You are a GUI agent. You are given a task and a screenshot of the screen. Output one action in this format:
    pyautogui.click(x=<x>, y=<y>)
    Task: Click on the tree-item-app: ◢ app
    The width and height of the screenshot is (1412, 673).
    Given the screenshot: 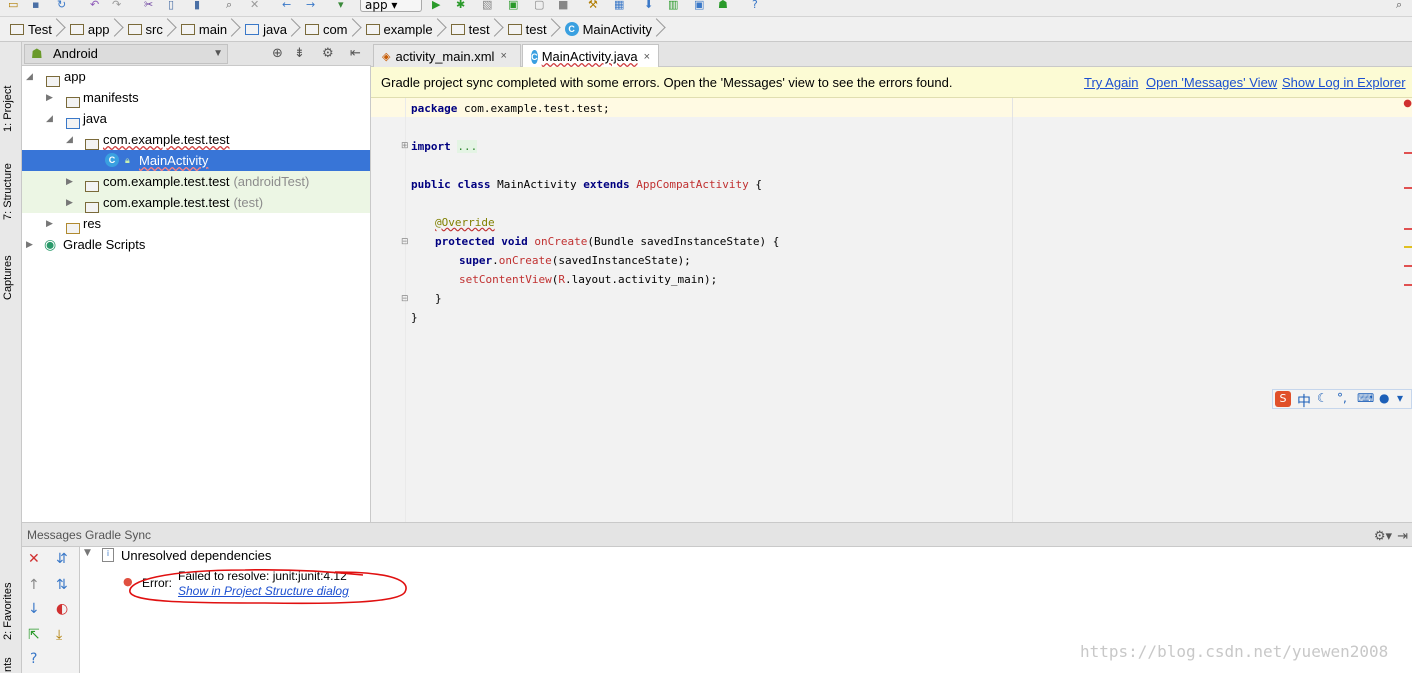 What is the action you would take?
    pyautogui.click(x=196, y=76)
    